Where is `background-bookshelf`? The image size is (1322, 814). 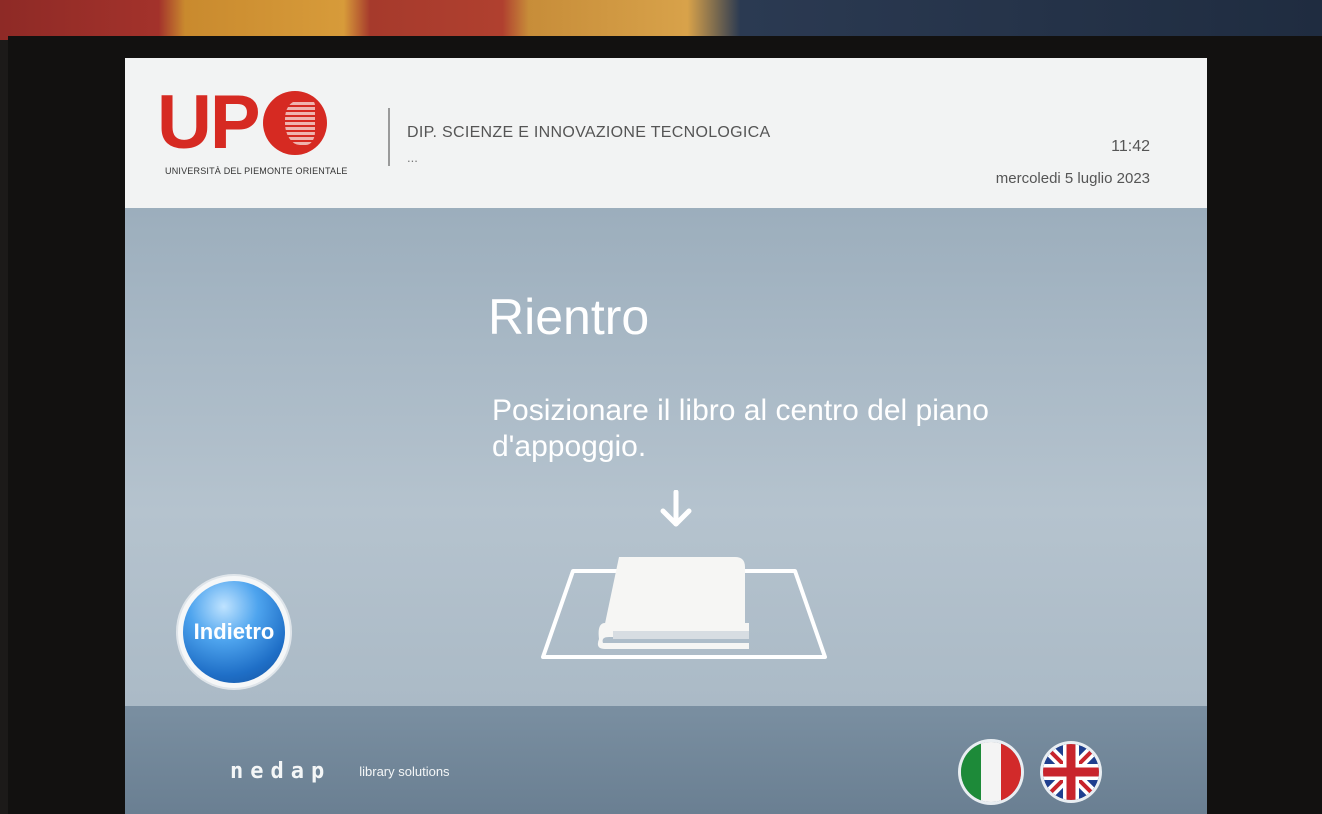
background-bookshelf is located at coordinates (661, 20).